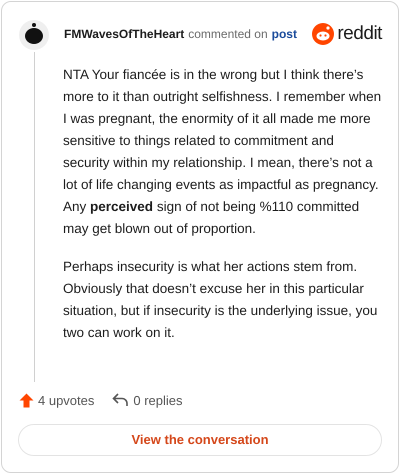  I want to click on username: FMWavesOfTheHeart, so click(124, 34).